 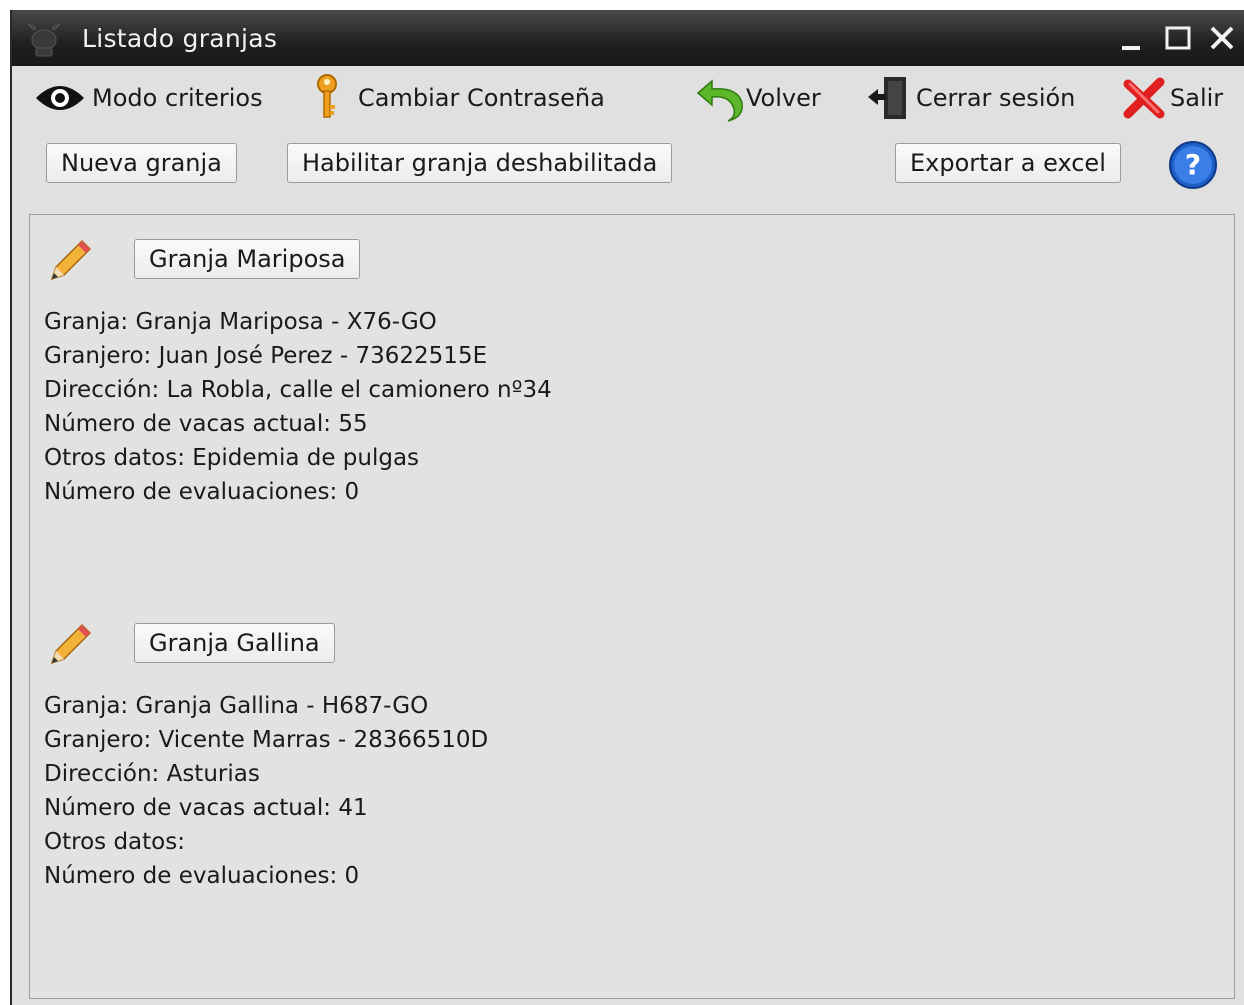 I want to click on farm-detail-line: Otros datos: Epidemia de pulgas, so click(x=232, y=458).